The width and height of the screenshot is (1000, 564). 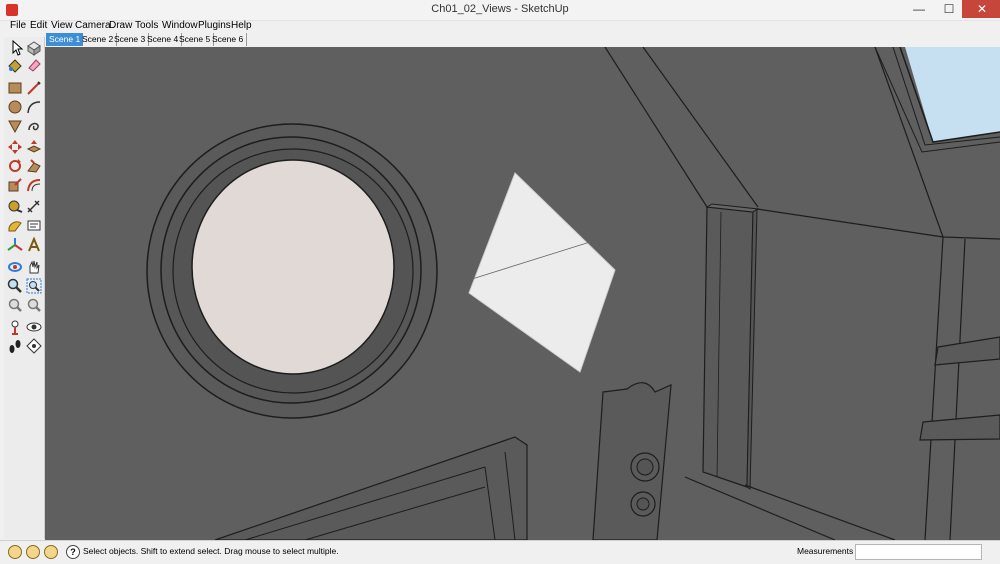 I want to click on menu-draw: Draw, so click(x=120, y=26).